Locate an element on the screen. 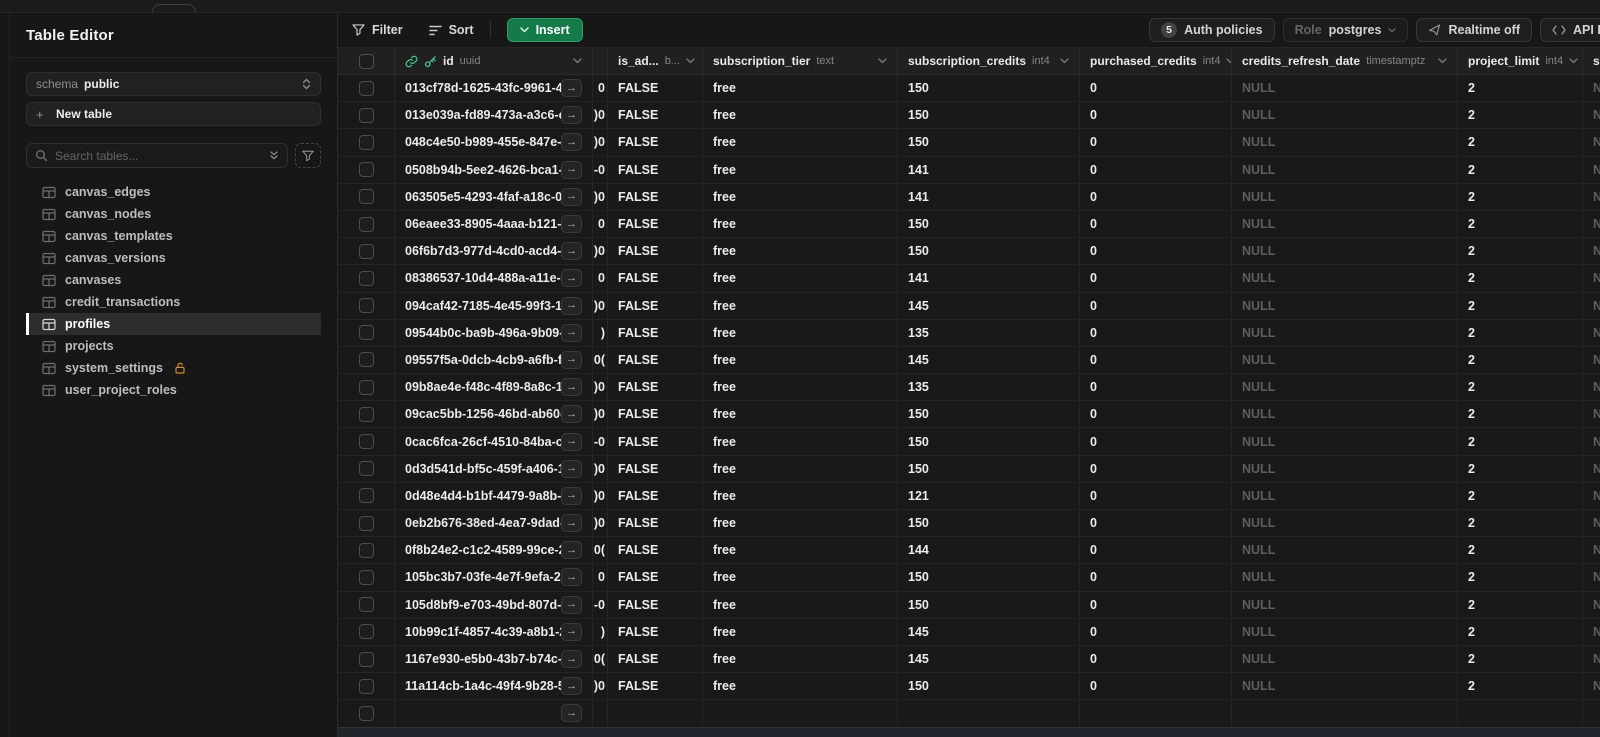 The image size is (1600, 737). sidebar-table-item-credit_transactions: credit_transactions is located at coordinates (173, 302).